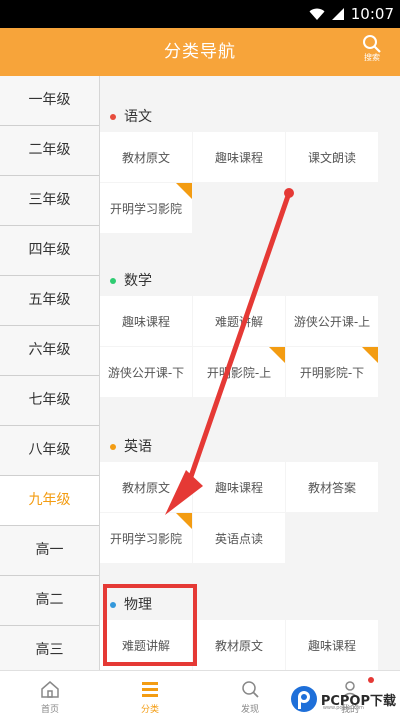 The width and height of the screenshot is (400, 721). I want to click on subject-name: 物理, so click(138, 605).